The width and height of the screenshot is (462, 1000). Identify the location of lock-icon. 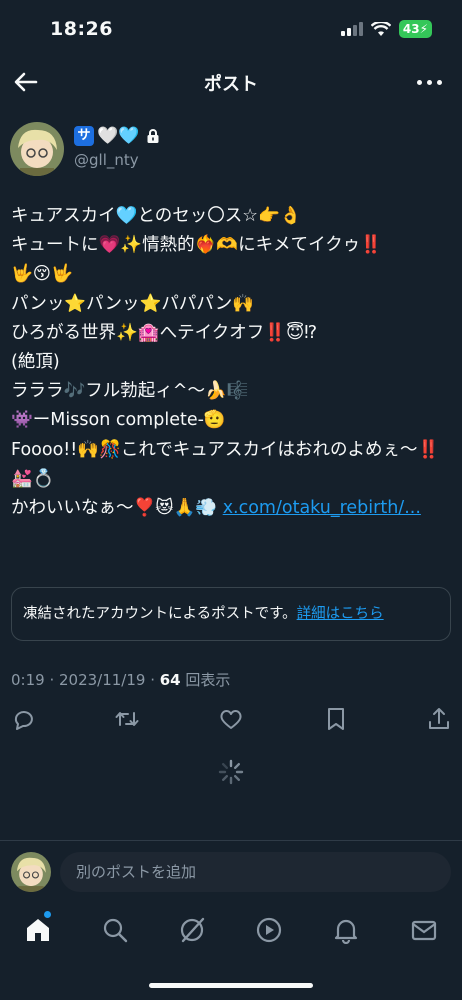
(153, 136).